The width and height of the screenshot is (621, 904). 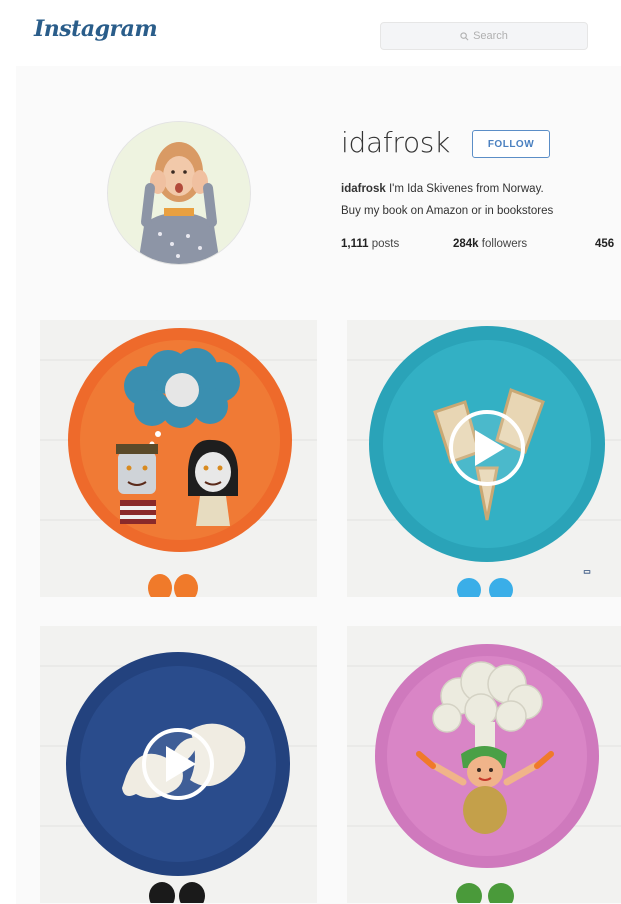 I want to click on orange-plate-faces-image, so click(x=178, y=458).